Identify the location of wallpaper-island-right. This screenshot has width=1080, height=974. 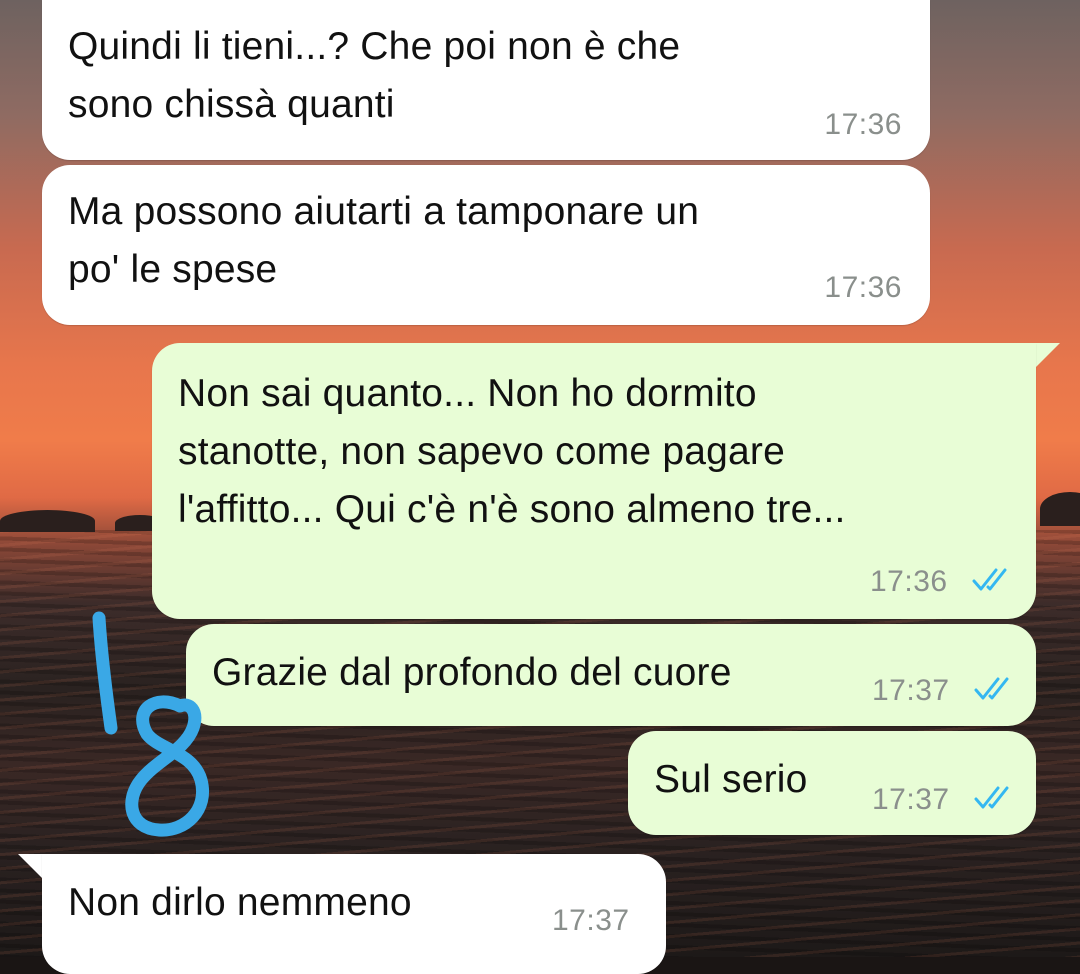
(1060, 509).